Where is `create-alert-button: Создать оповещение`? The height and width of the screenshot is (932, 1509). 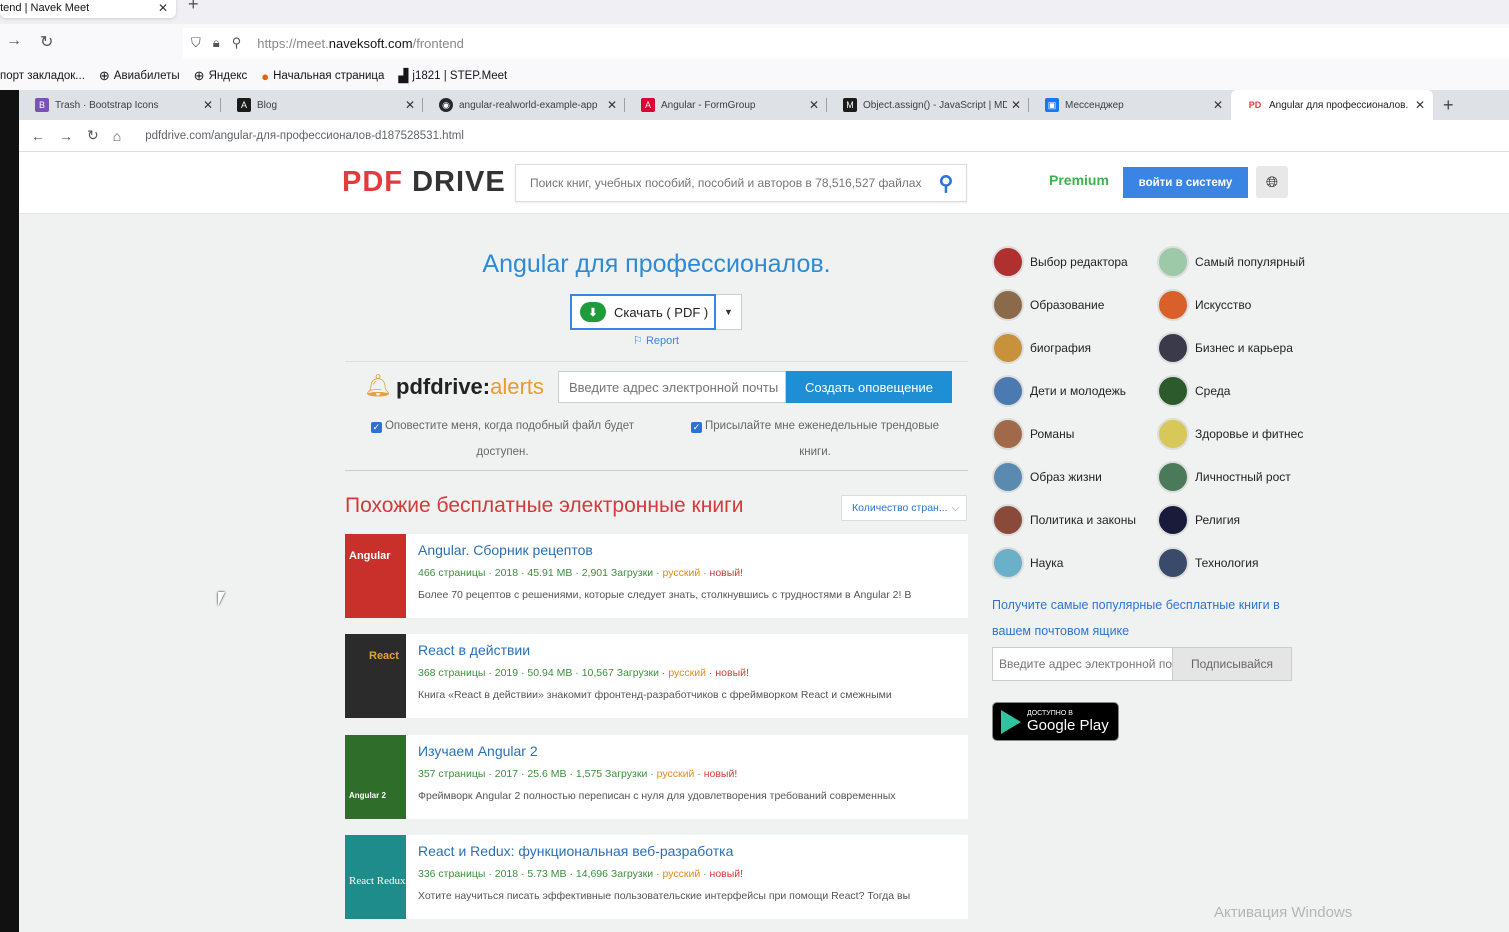
create-alert-button: Создать оповещение is located at coordinates (869, 387).